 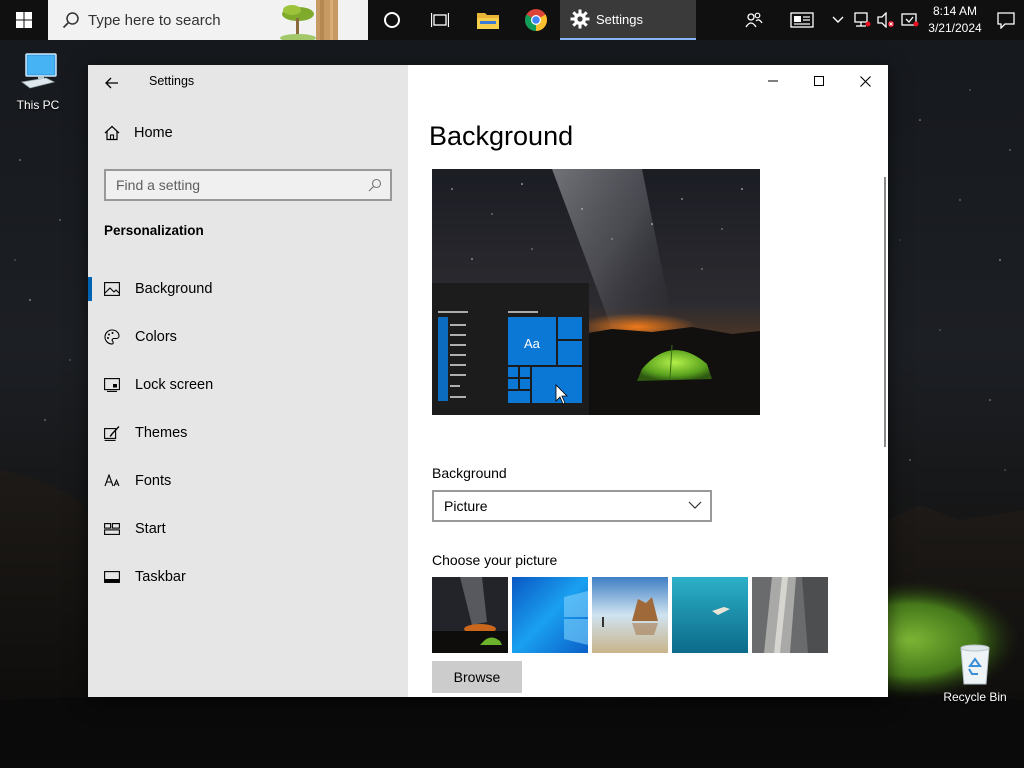 I want to click on background-preview: Aa, so click(x=596, y=292).